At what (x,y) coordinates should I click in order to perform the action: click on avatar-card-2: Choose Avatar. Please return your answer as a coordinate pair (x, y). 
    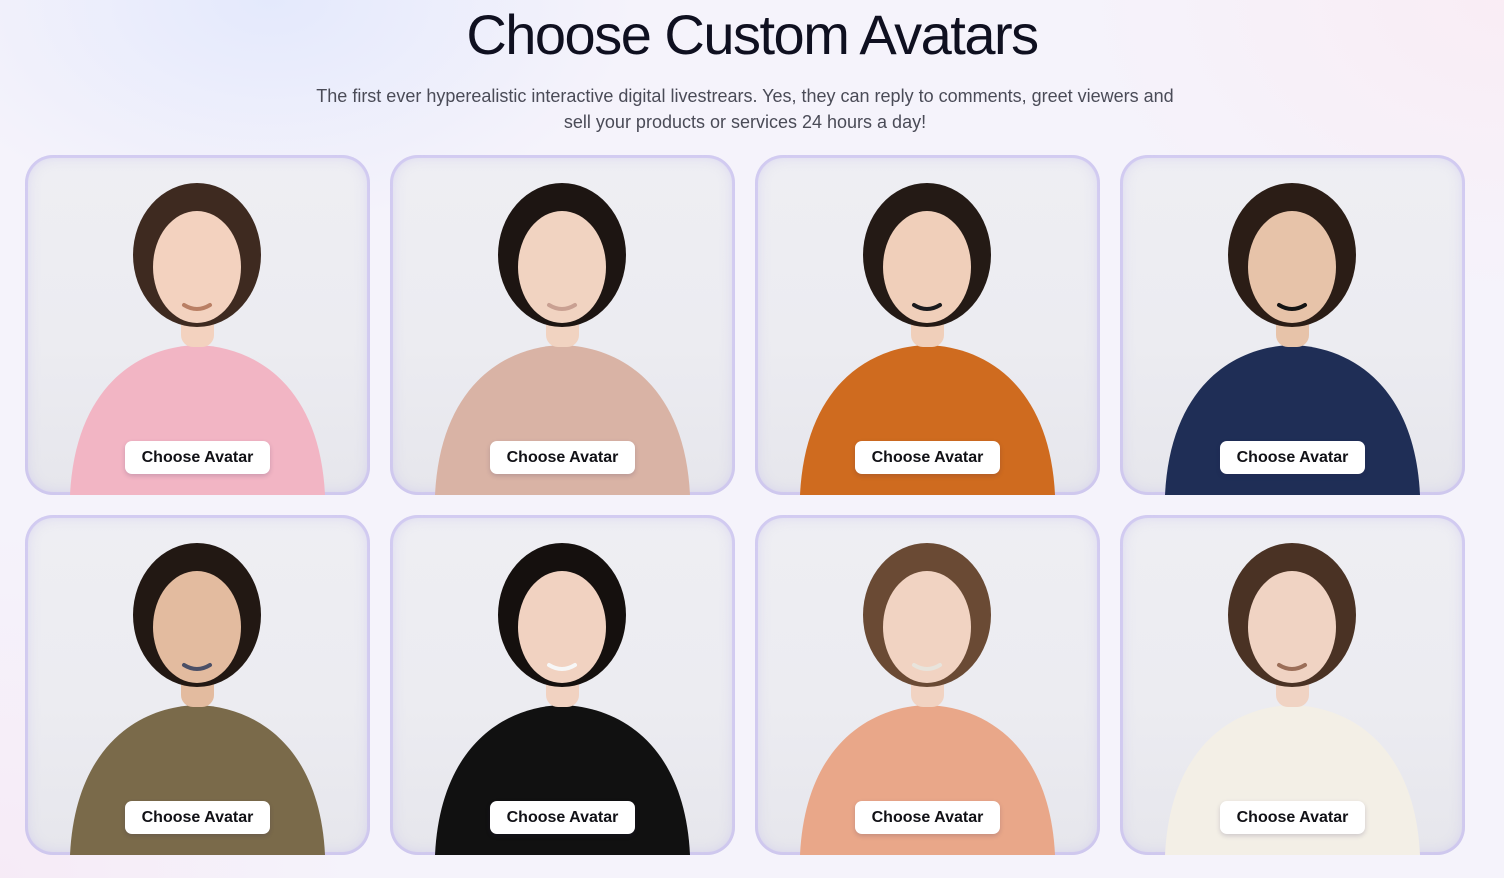
    Looking at the image, I should click on (562, 325).